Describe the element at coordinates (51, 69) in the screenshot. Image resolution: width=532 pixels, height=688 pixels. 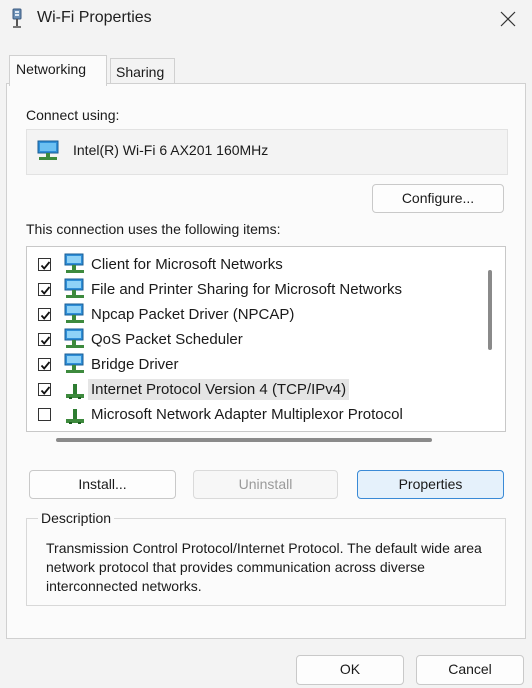
I see `tab-networking-label: Networking` at that location.